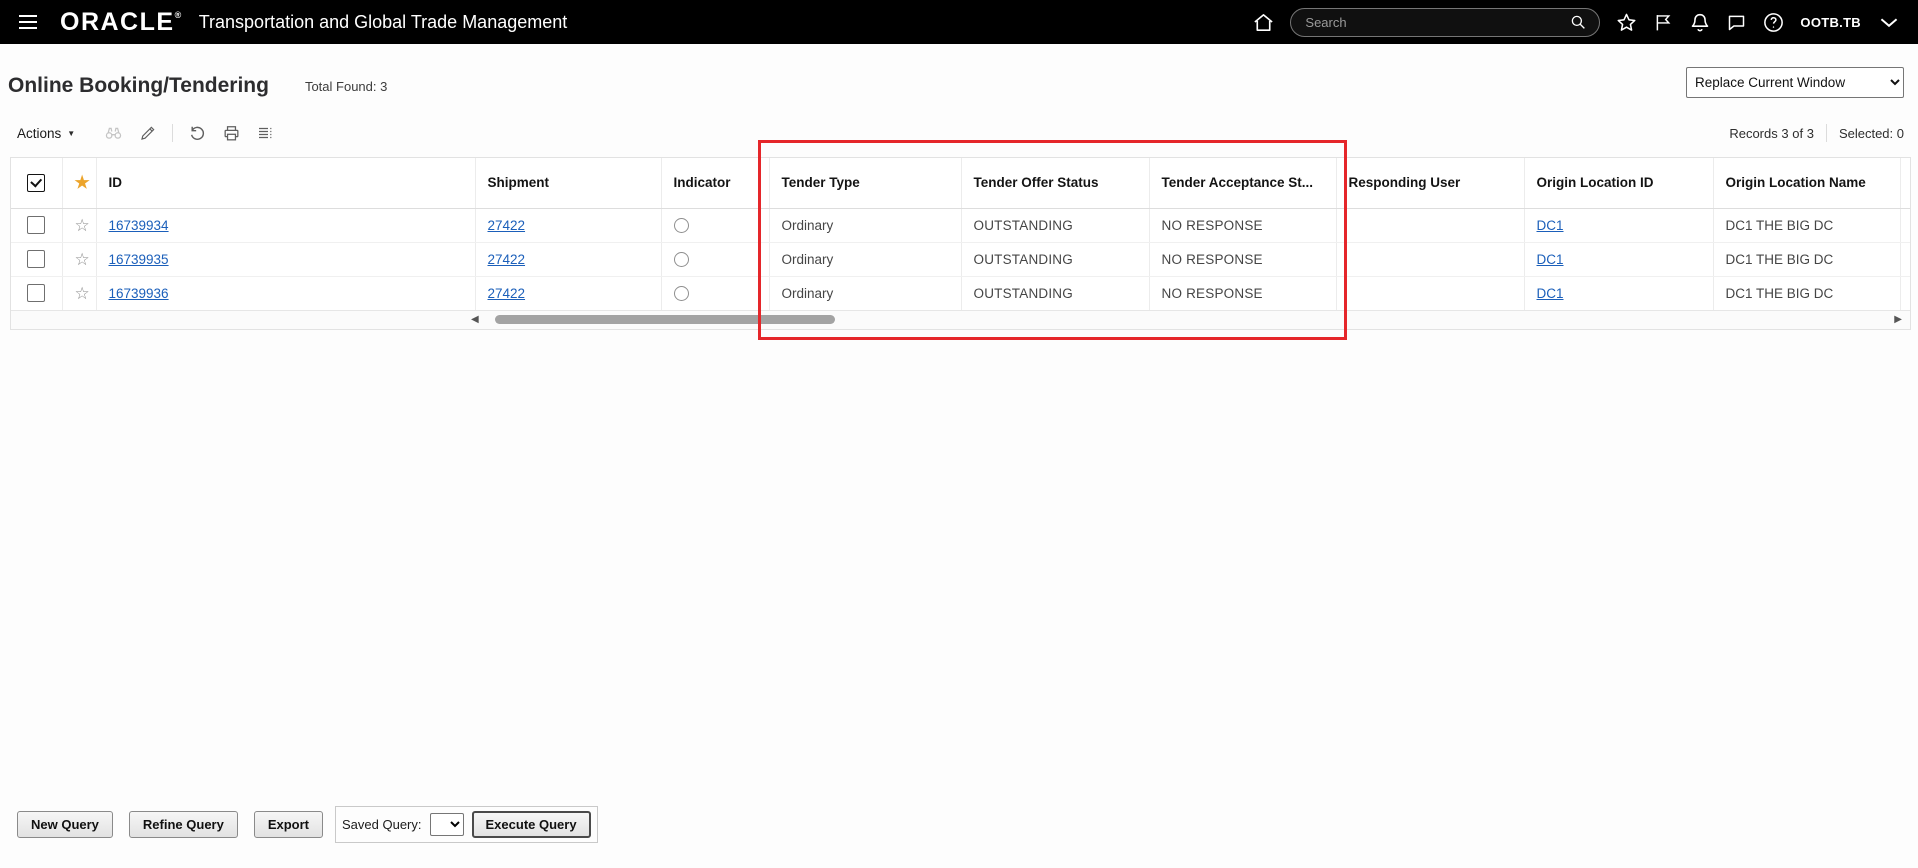  What do you see at coordinates (1898, 320) in the screenshot?
I see `scroll-right-icon: ▶` at bounding box center [1898, 320].